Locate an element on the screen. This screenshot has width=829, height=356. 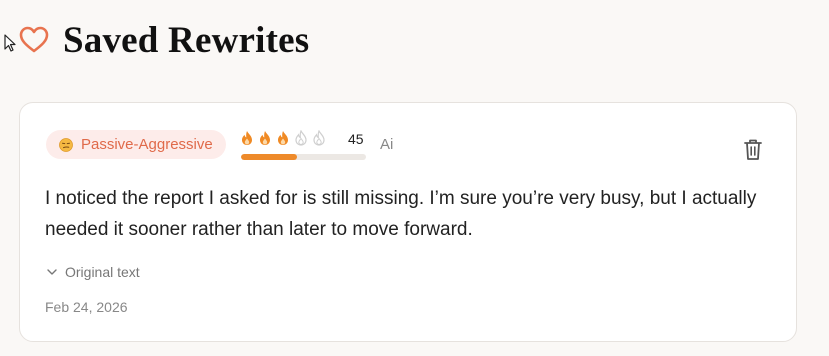
page-header: Saved Rewrites is located at coordinates (164, 40).